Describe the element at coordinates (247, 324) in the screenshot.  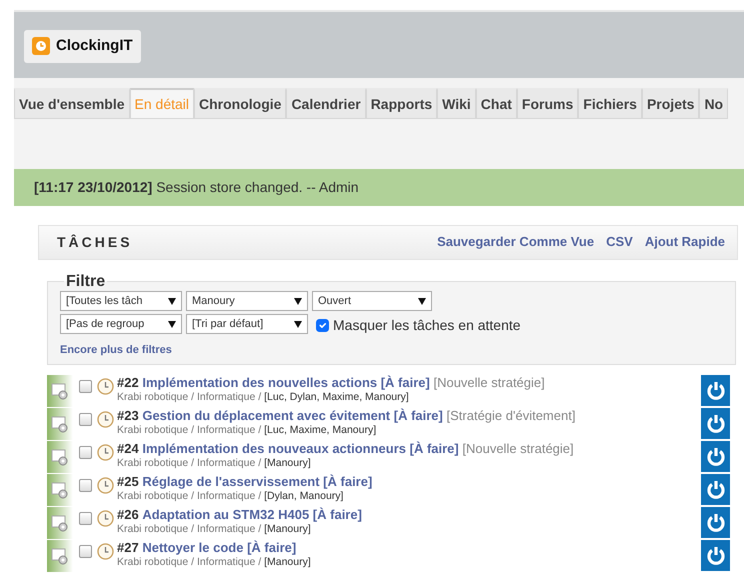
I see `dropdown: [Tri par défaut]` at that location.